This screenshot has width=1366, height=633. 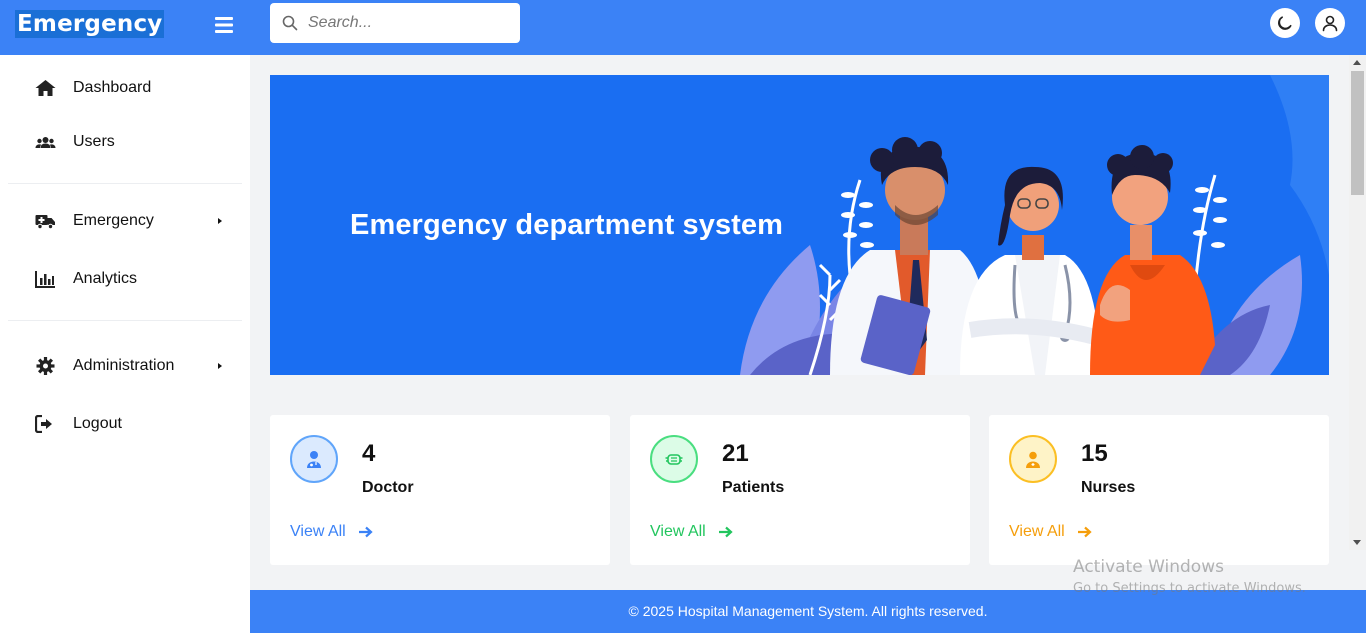 I want to click on scrollbar-thumb, so click(x=1357, y=133).